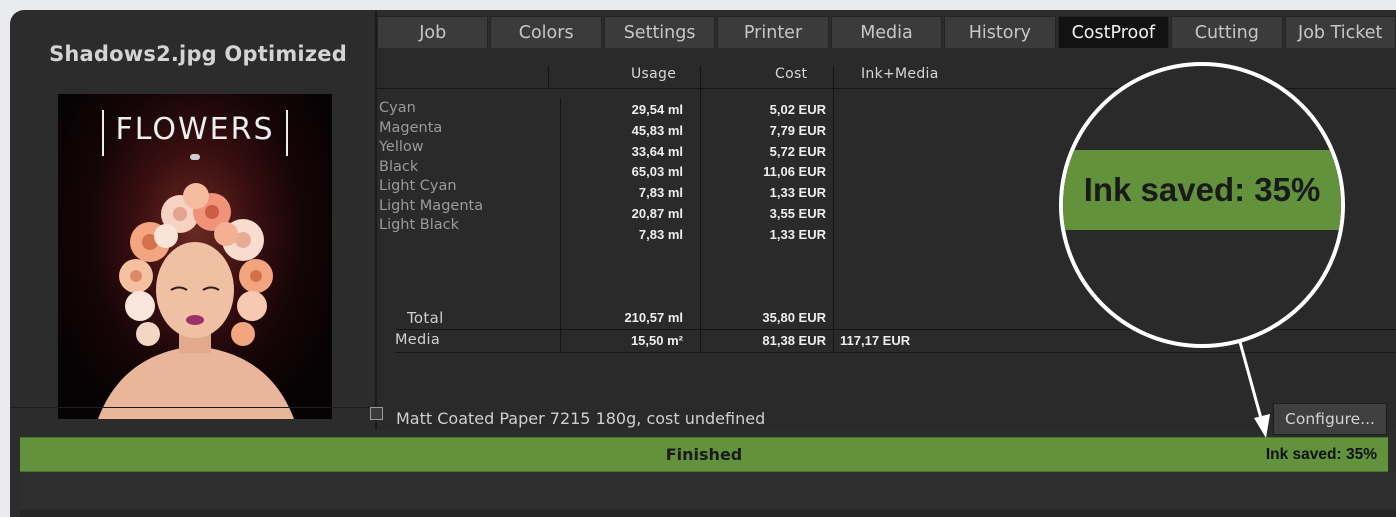 Image resolution: width=1396 pixels, height=517 pixels. What do you see at coordinates (198, 54) in the screenshot?
I see `document-title: Shadows2.jpg Optimized` at bounding box center [198, 54].